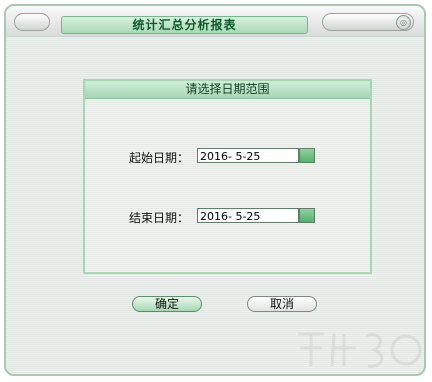  I want to click on title-bar: 统计汇总分析报表 ◎, so click(215, 21).